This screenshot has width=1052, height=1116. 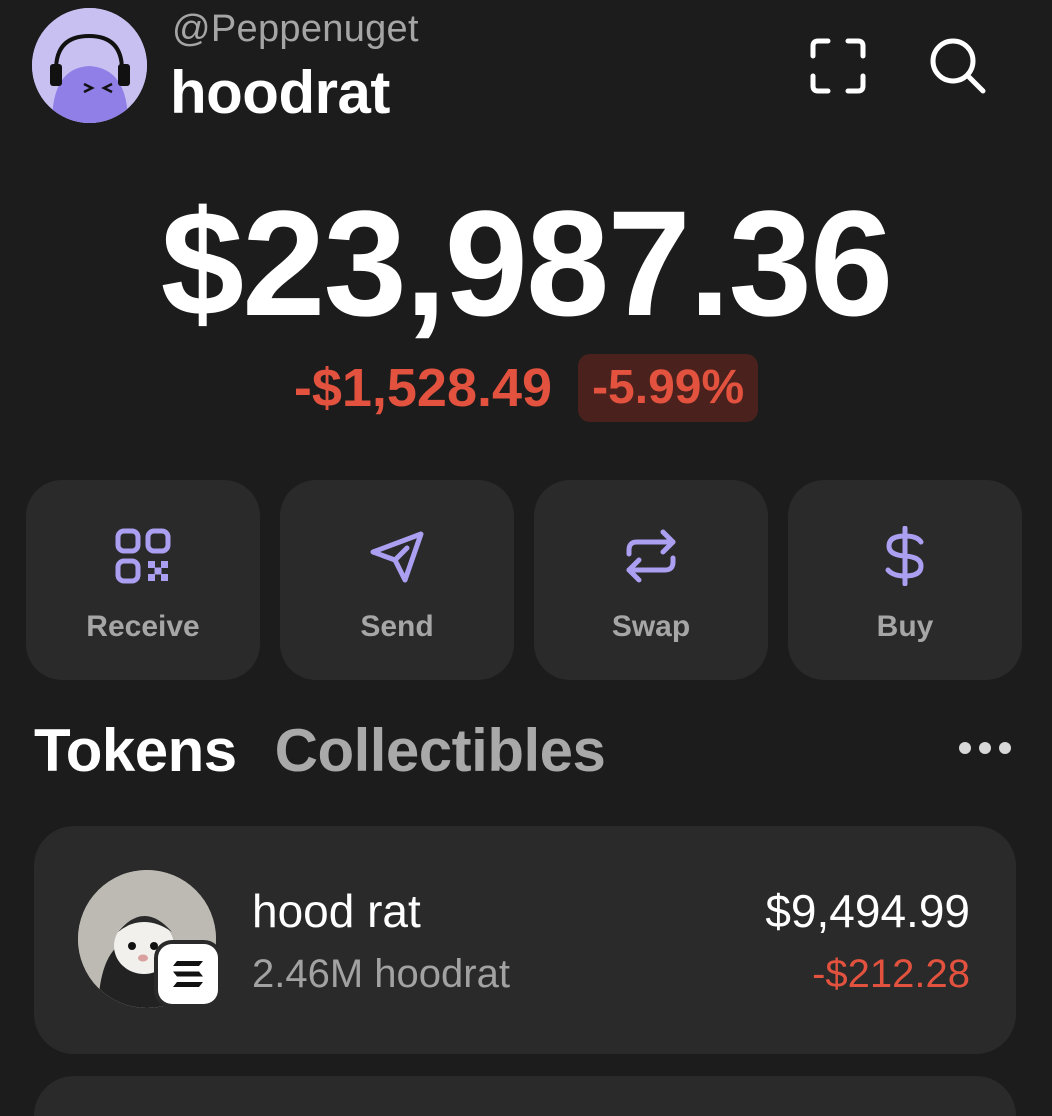 What do you see at coordinates (381, 974) in the screenshot?
I see `token-amount: 2.46M hoodrat` at bounding box center [381, 974].